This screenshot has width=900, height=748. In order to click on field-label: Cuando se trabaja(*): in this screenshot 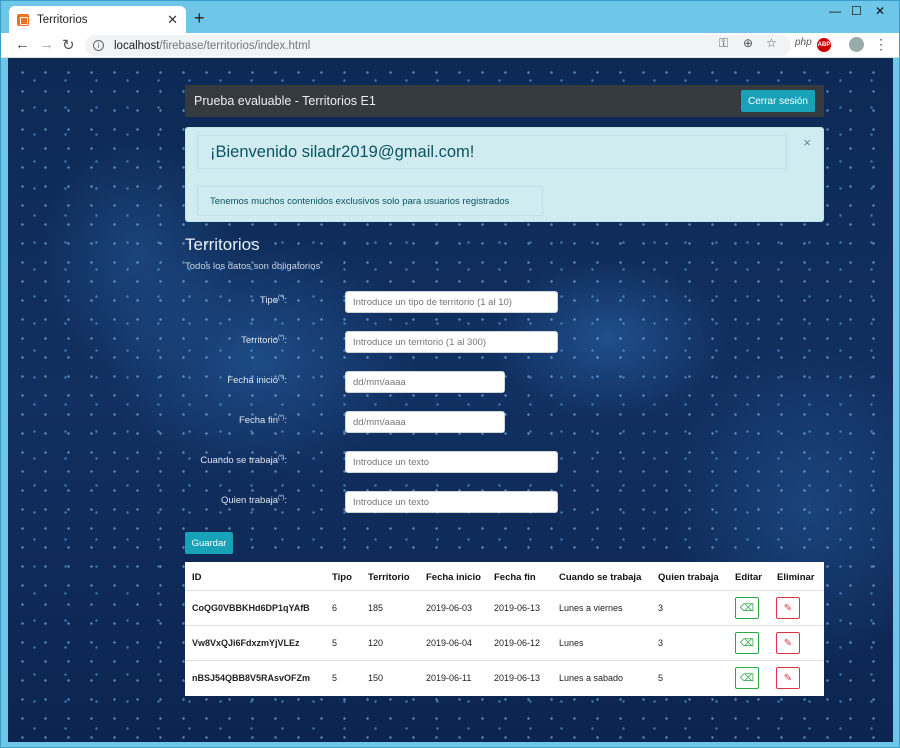, I will do `click(243, 461)`.